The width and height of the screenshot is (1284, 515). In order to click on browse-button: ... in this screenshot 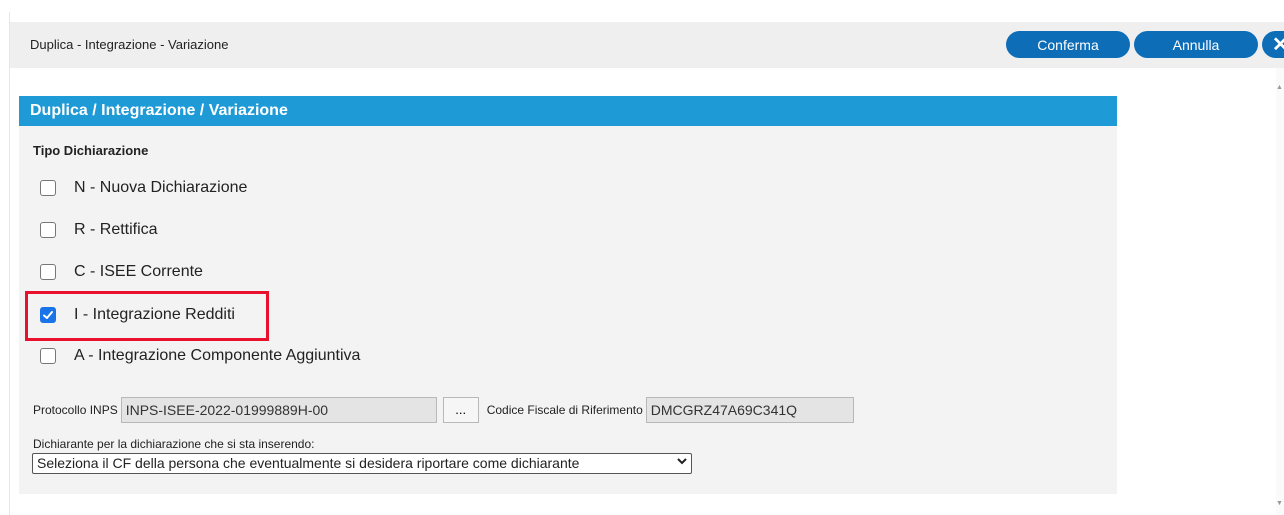, I will do `click(460, 410)`.